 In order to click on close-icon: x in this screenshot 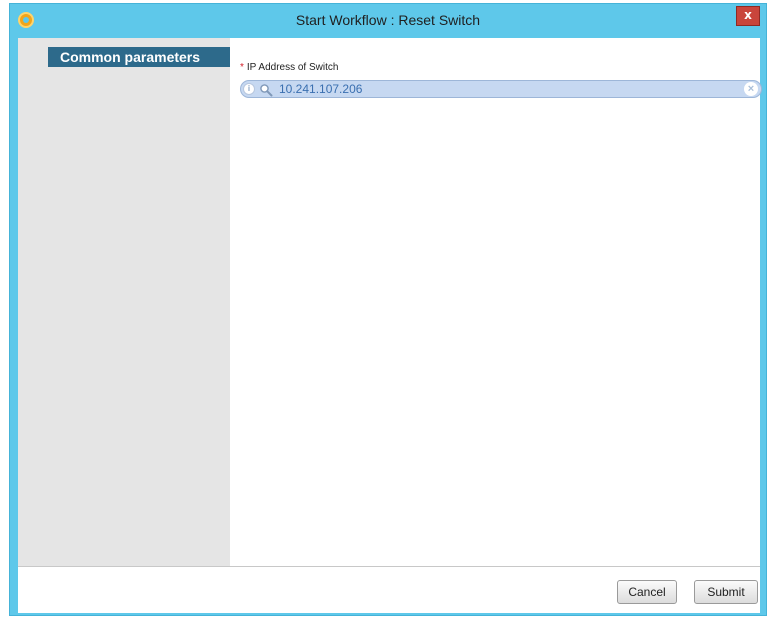, I will do `click(748, 15)`.